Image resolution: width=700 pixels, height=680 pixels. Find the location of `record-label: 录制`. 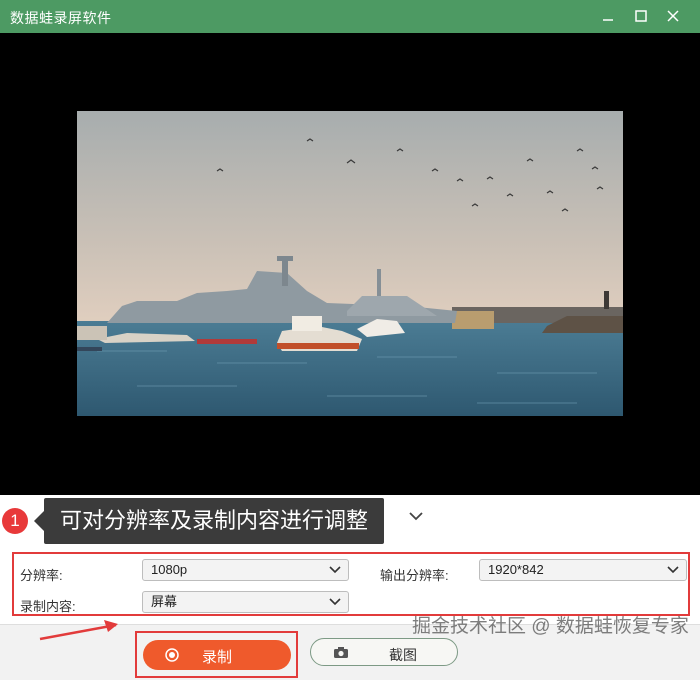

record-label: 录制 is located at coordinates (216, 657).